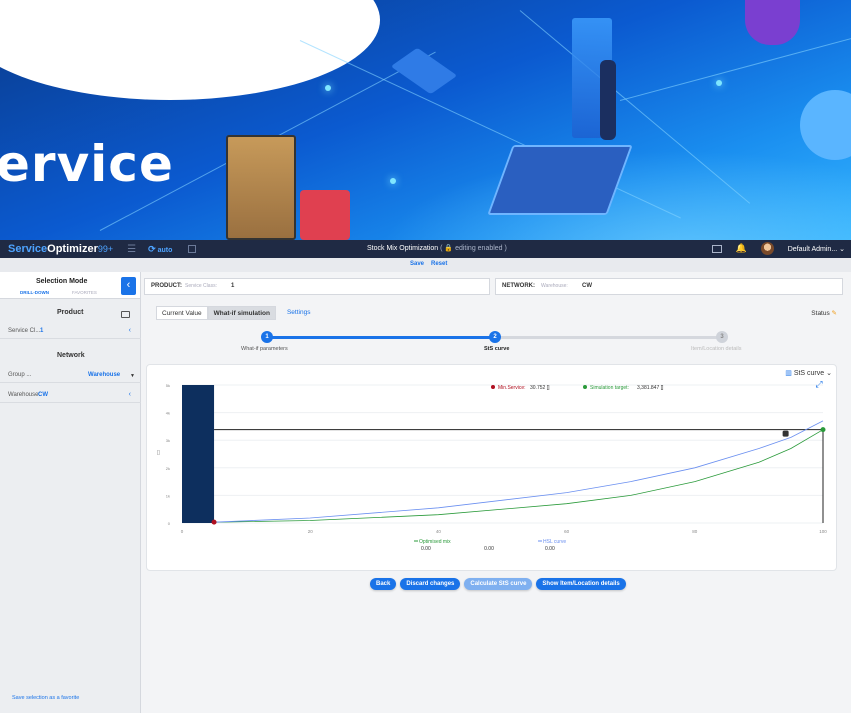 The width and height of the screenshot is (851, 713). I want to click on discard-changes-button: Discard changes, so click(430, 584).